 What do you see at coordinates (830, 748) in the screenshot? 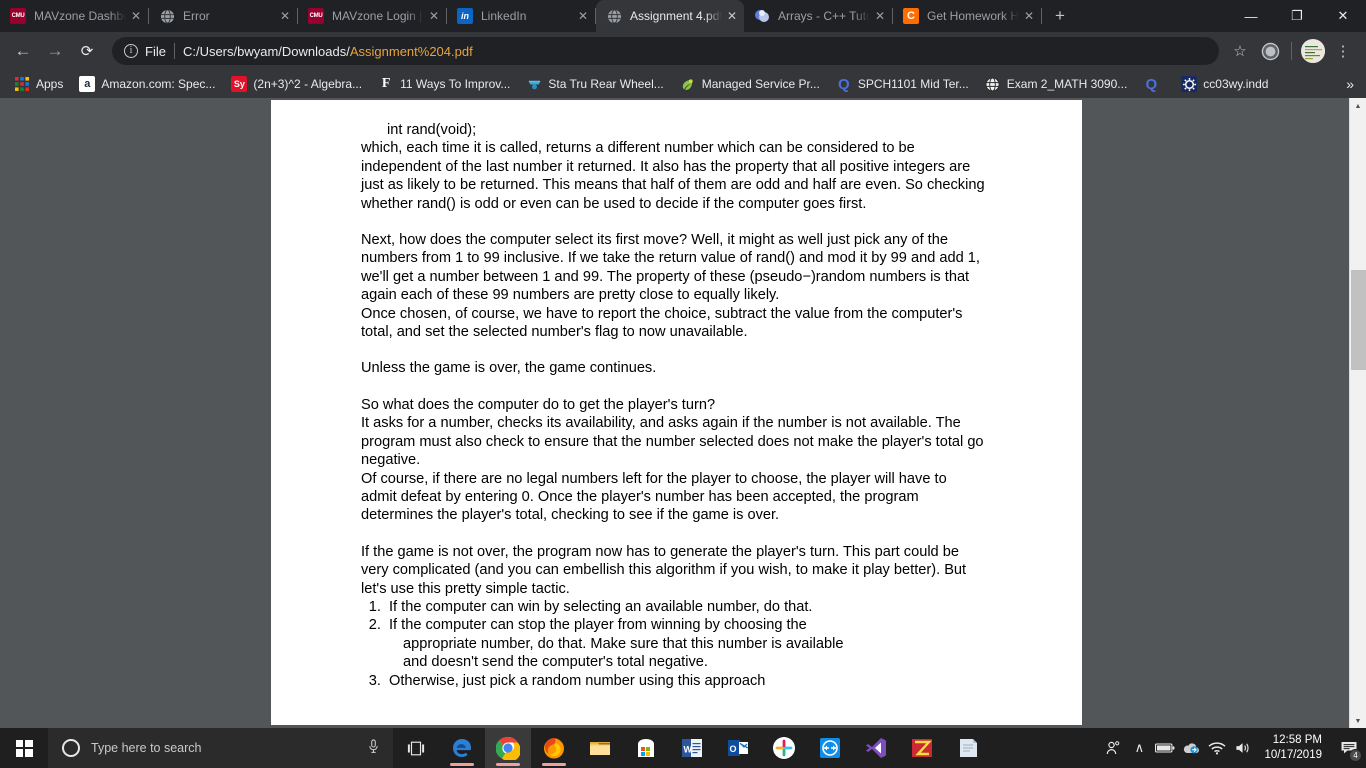
I see `taskbar-app-teamviewer-icon` at bounding box center [830, 748].